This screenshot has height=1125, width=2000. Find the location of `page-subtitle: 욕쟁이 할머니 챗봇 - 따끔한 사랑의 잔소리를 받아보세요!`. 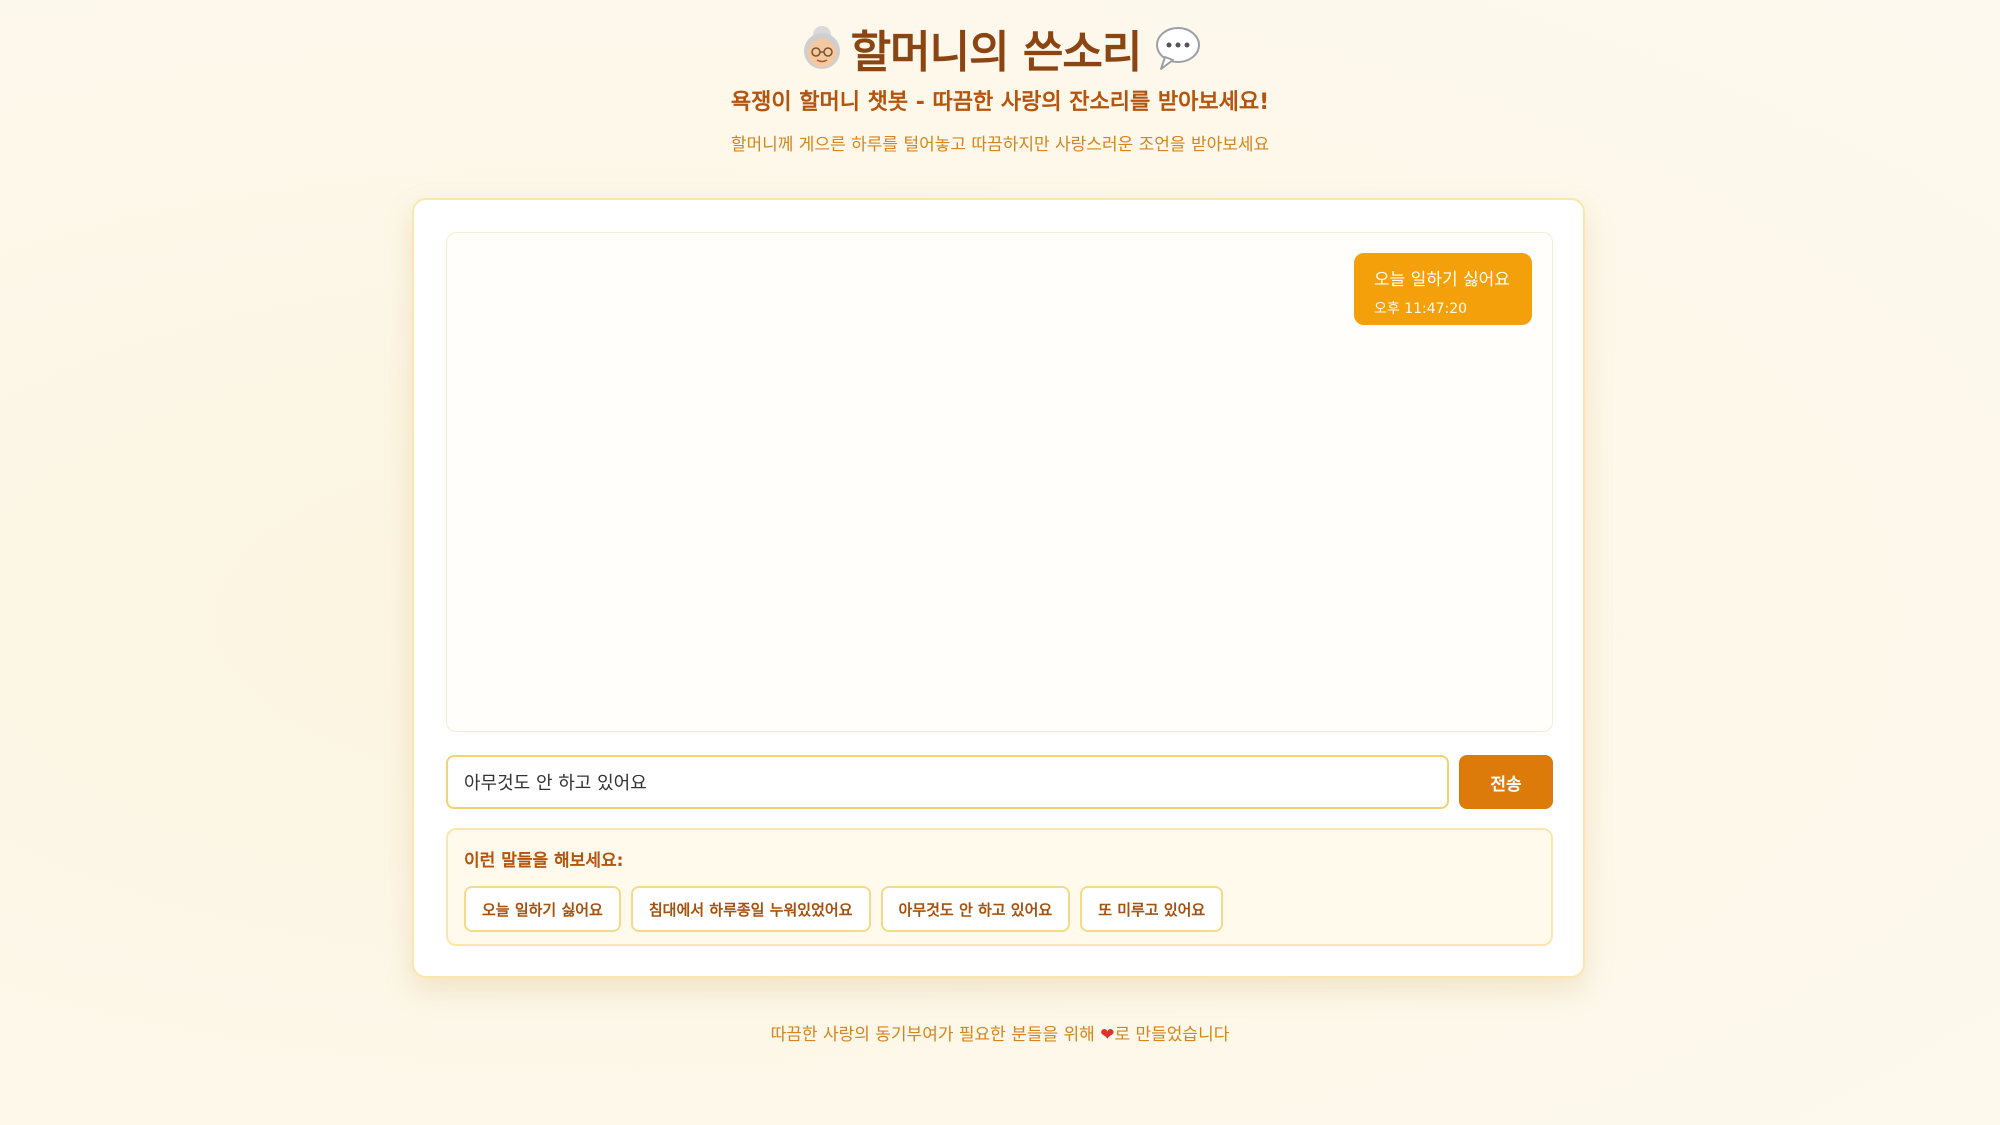

page-subtitle: 욕쟁이 할머니 챗봇 - 따끔한 사랑의 잔소리를 받아보세요! is located at coordinates (1000, 102).